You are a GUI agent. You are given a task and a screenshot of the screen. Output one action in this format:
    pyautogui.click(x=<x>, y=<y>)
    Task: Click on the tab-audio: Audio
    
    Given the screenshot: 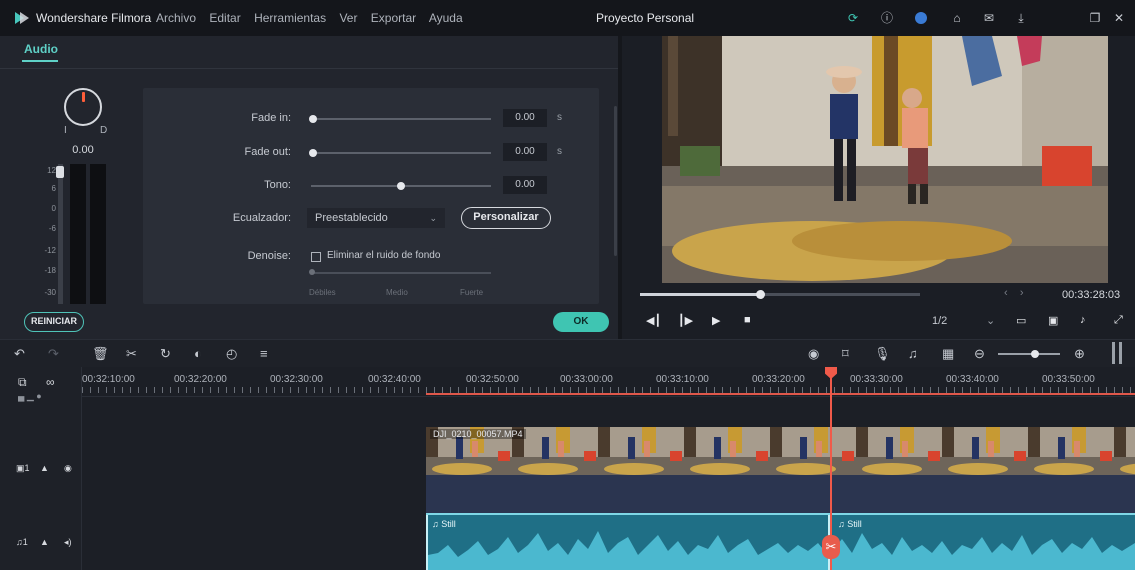 What is the action you would take?
    pyautogui.click(x=41, y=49)
    